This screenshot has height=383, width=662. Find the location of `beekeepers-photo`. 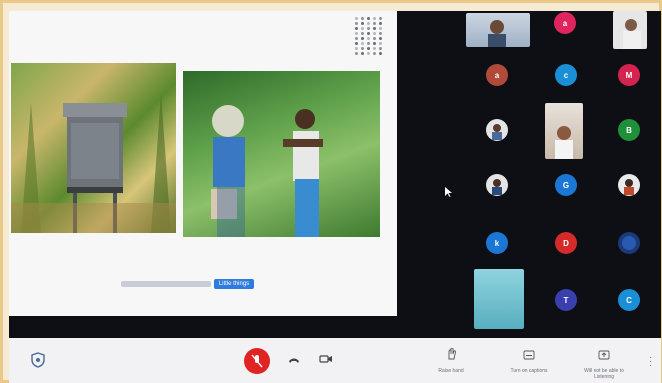

beekeepers-photo is located at coordinates (281, 154).